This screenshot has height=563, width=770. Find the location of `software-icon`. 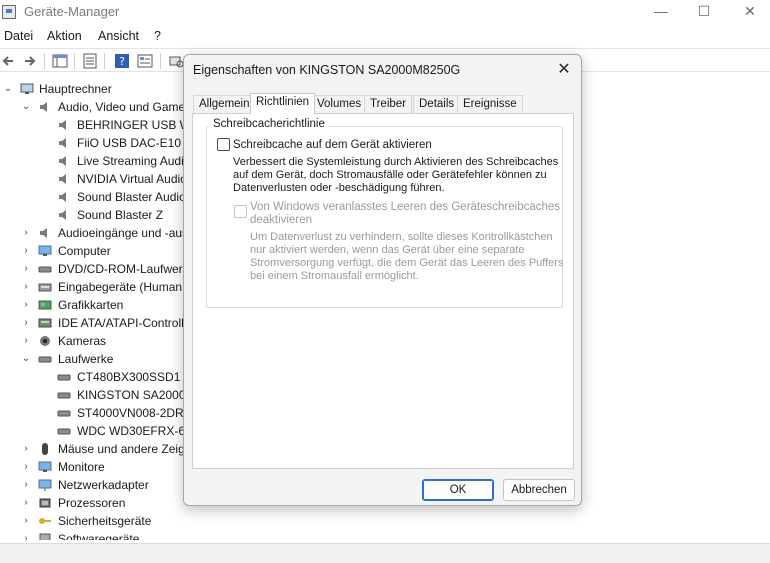

software-icon is located at coordinates (45, 536).